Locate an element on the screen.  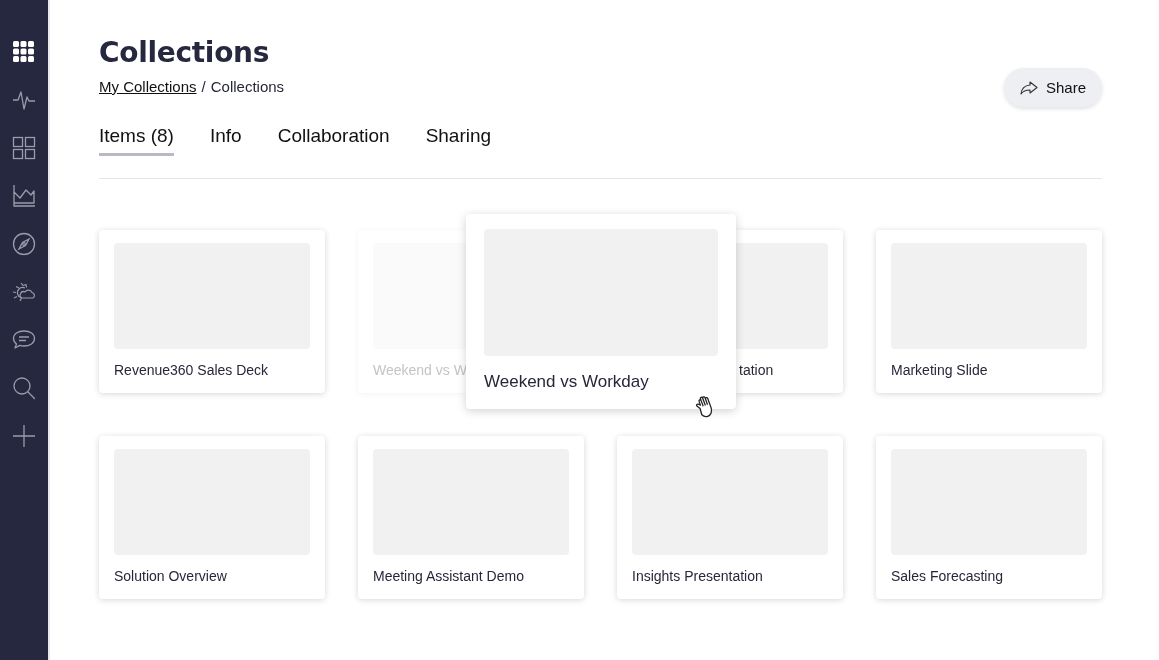
card-title: Weekend vs Workday is located at coordinates (566, 381).